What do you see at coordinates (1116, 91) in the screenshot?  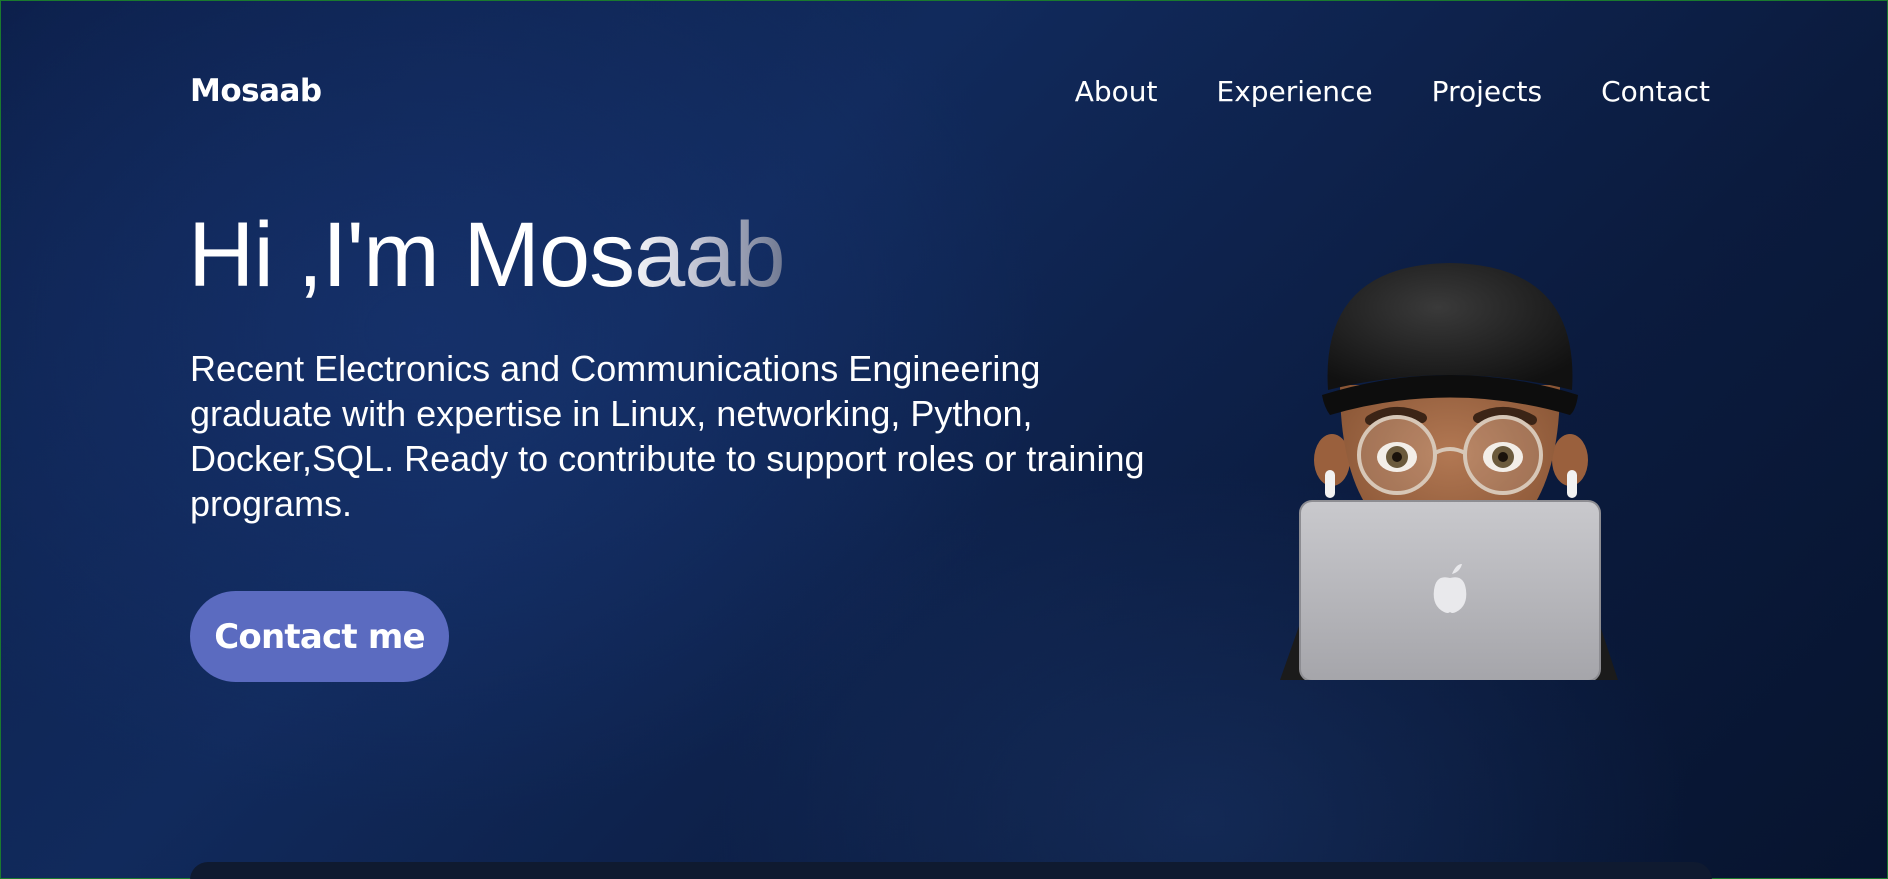 I see `nav-link-about: About` at bounding box center [1116, 91].